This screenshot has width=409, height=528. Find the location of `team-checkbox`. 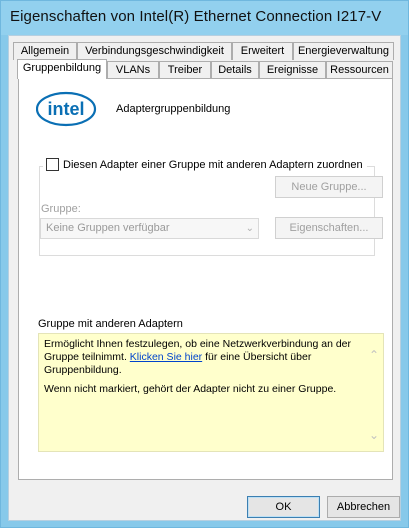

team-checkbox is located at coordinates (52, 164).